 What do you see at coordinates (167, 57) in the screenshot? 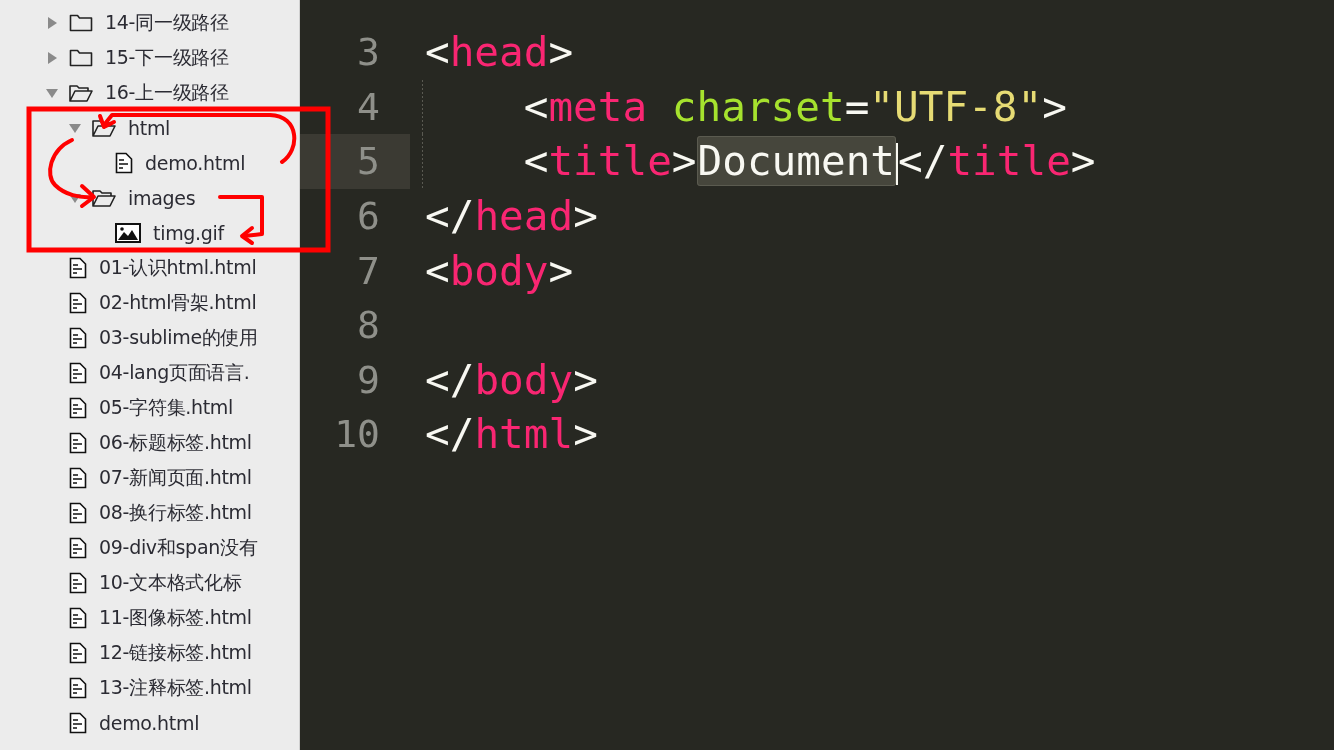
I see `folder-name: 15-下一级路径` at bounding box center [167, 57].